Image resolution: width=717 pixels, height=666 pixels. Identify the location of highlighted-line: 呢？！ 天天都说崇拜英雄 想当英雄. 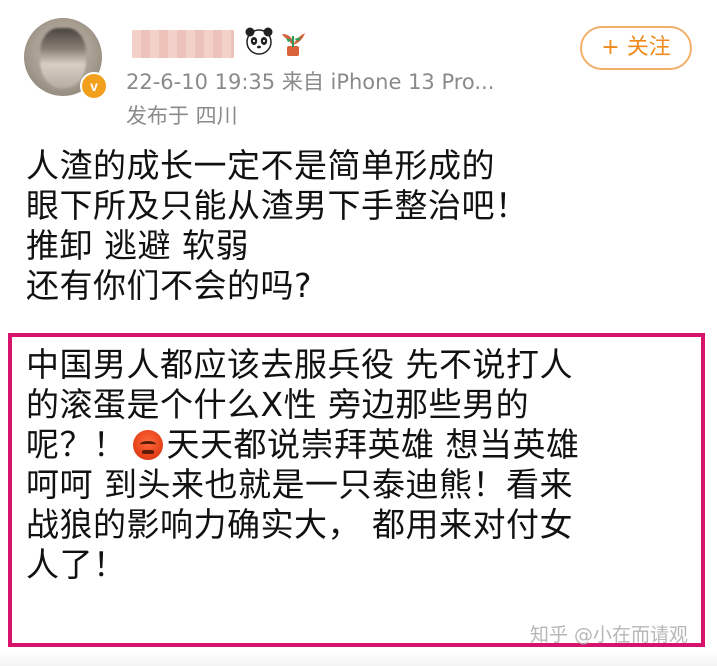
(361, 445).